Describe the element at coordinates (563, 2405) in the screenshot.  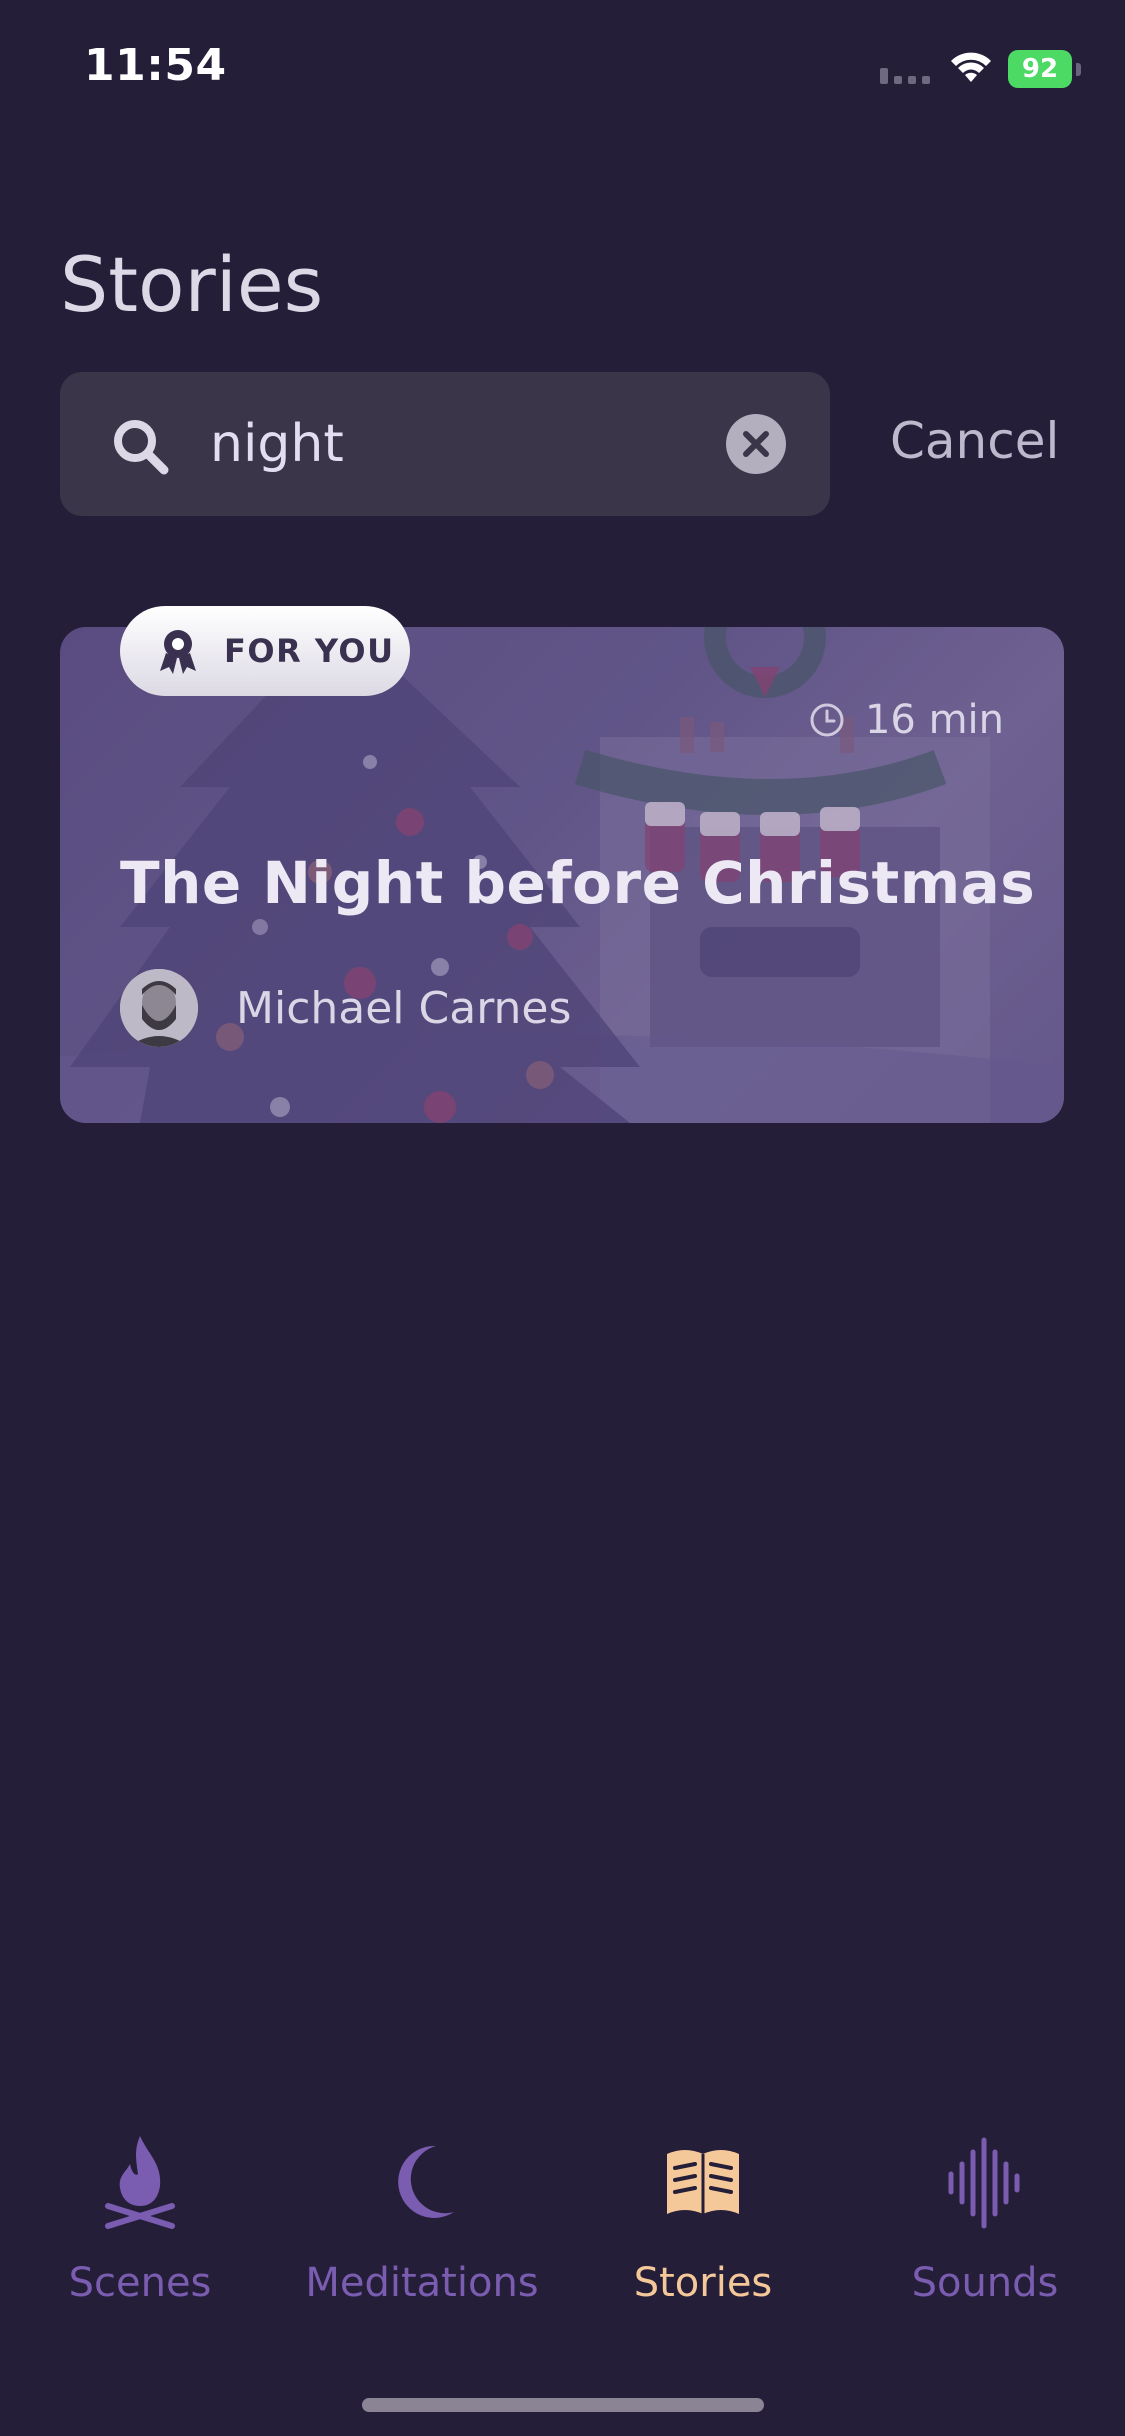
I see `home-indicator` at that location.